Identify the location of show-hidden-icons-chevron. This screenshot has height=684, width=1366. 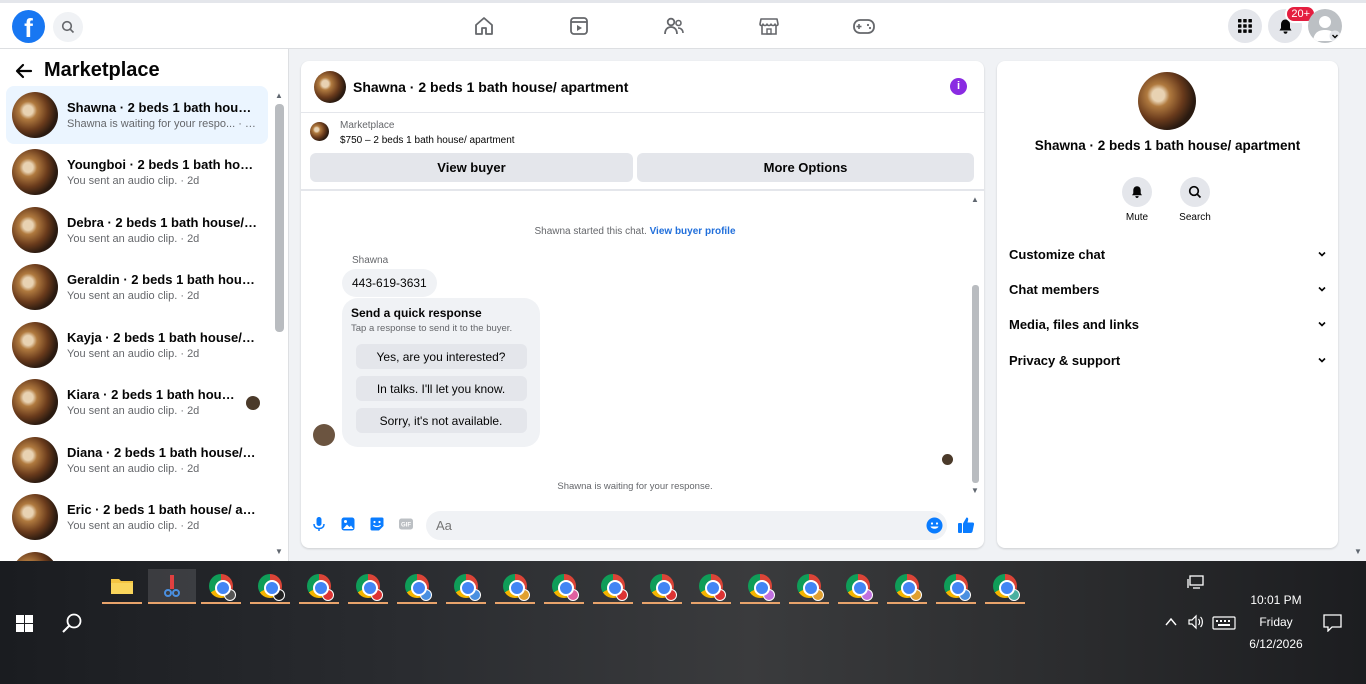
(1171, 622).